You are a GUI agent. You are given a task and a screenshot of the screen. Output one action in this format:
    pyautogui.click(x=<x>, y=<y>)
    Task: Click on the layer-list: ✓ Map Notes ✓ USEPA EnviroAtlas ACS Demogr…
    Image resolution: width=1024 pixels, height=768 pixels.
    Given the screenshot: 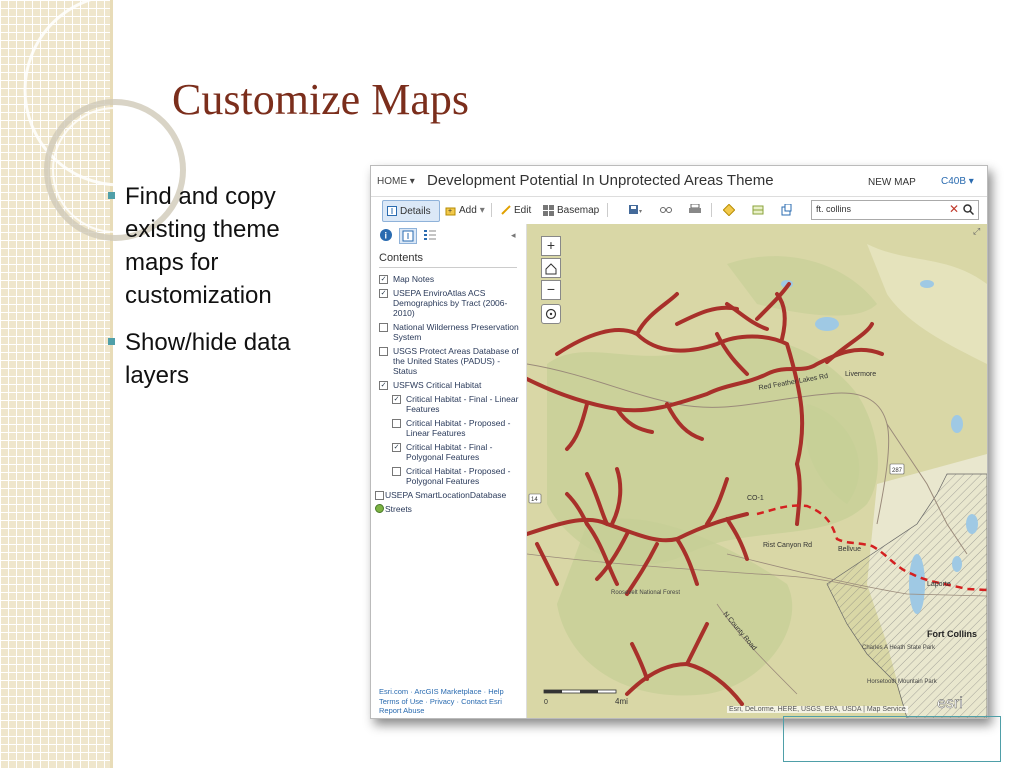 What is the action you would take?
    pyautogui.click(x=449, y=396)
    